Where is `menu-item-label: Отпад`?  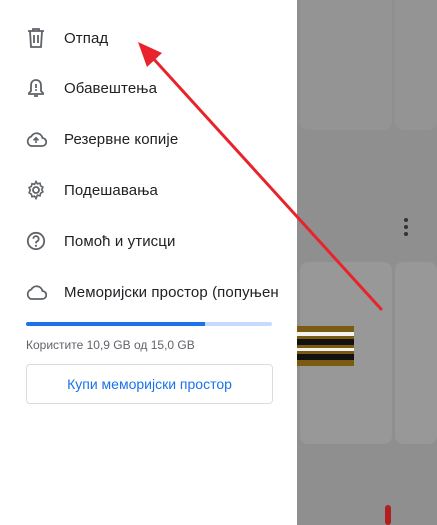
menu-item-label: Отпад is located at coordinates (86, 38).